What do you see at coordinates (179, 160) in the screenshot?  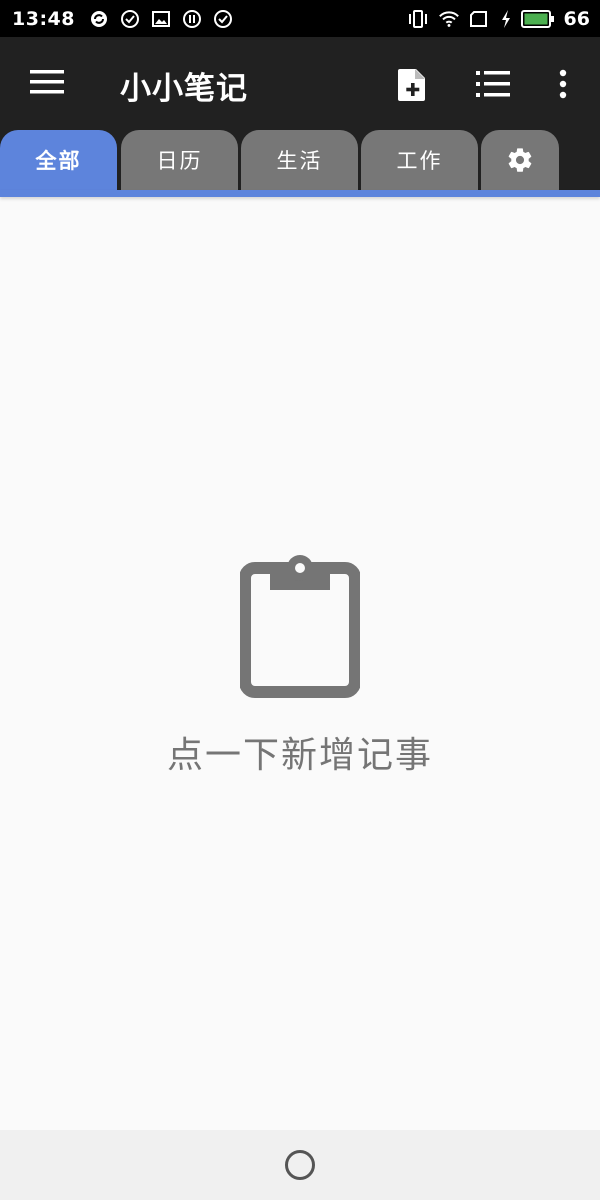 I see `tab-calendar: 日历` at bounding box center [179, 160].